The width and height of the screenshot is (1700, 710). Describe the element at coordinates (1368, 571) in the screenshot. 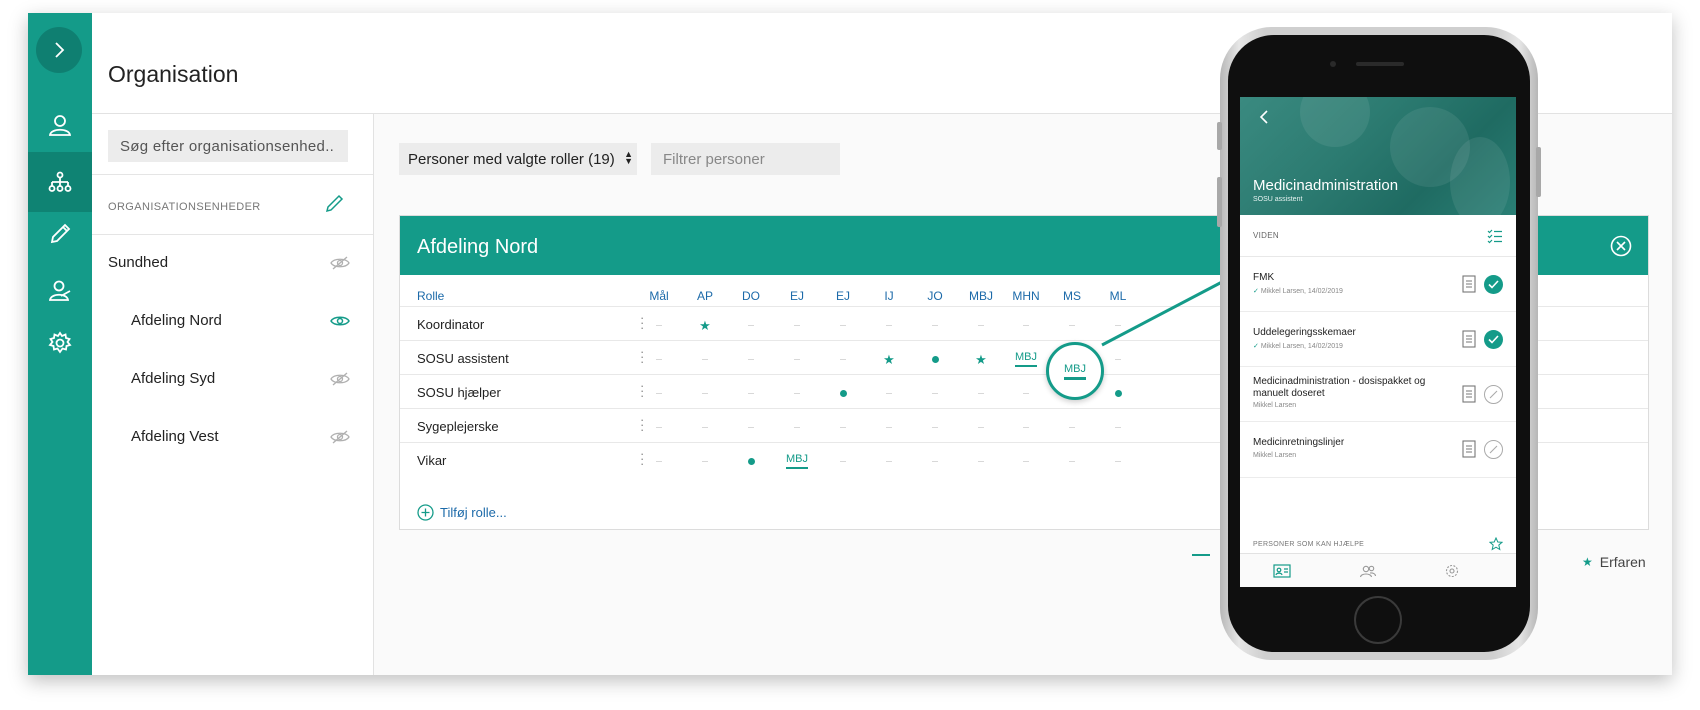

I see `people-icon` at that location.